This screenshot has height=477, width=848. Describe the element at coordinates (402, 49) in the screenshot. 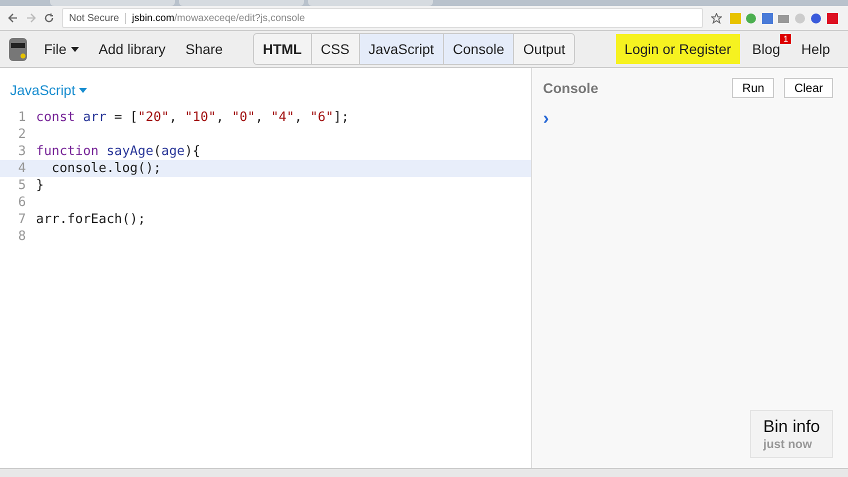

I see `panel-tab: JavaScript` at that location.